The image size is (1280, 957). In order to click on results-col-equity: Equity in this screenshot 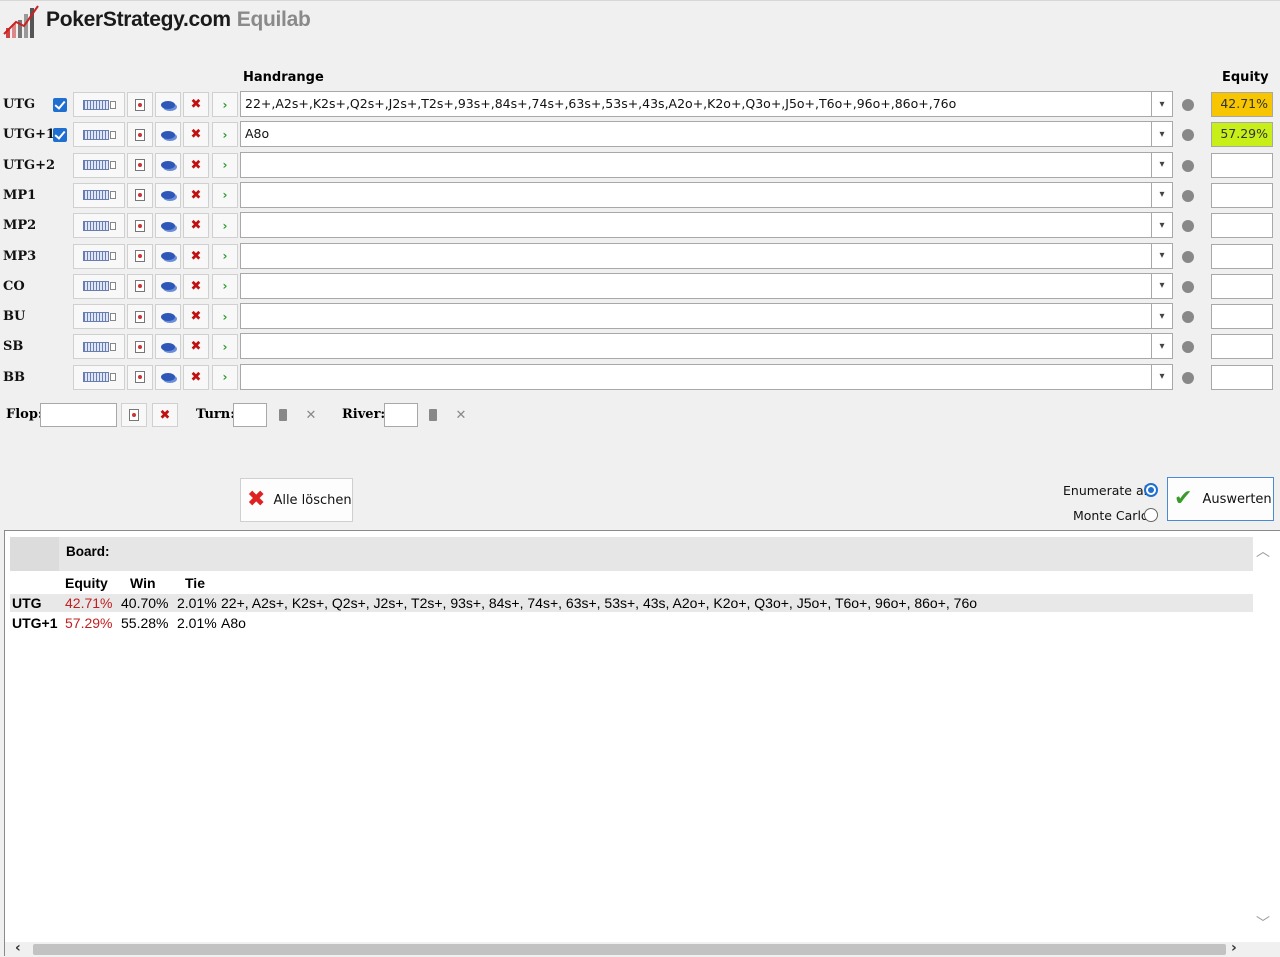, I will do `click(86, 583)`.